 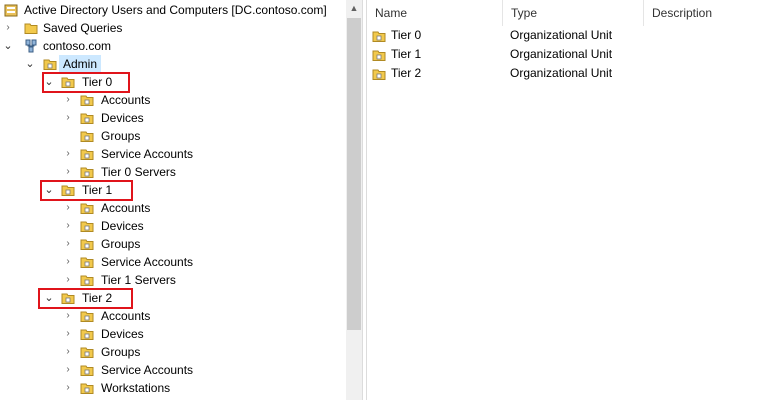 What do you see at coordinates (354, 174) in the screenshot?
I see `scrollbar-thumb` at bounding box center [354, 174].